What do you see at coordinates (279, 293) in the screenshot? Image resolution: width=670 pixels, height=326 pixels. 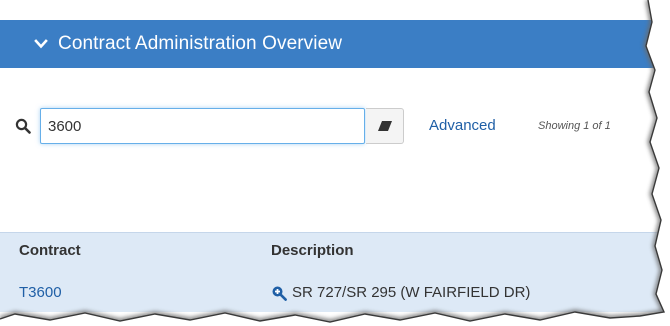 I see `zoom-in-icon` at bounding box center [279, 293].